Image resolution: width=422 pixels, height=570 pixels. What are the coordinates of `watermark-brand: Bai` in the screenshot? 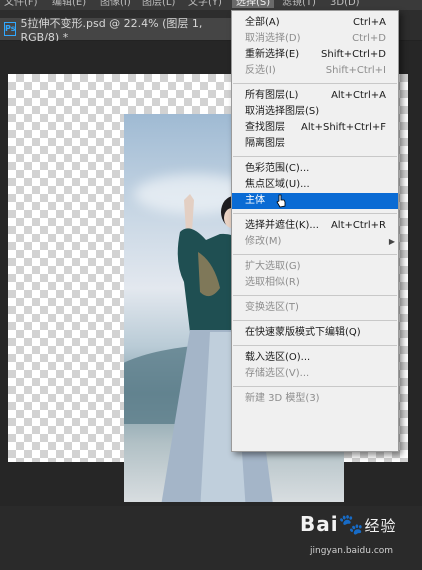 It's located at (319, 524).